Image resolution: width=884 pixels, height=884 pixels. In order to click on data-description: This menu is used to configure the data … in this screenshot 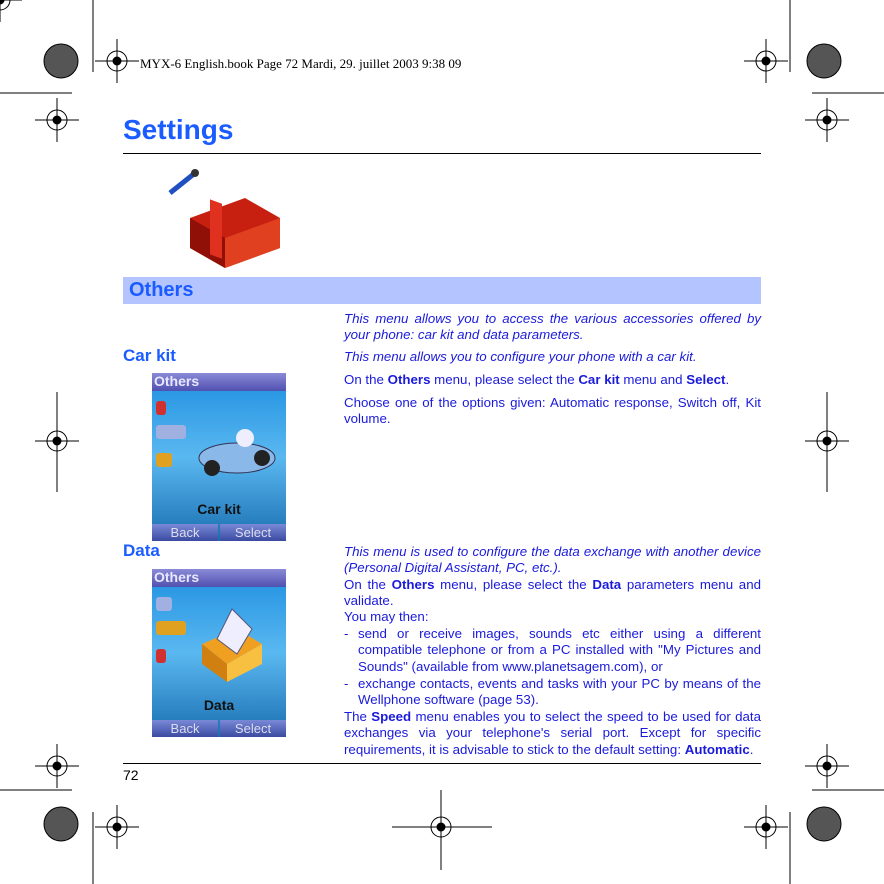, I will do `click(552, 560)`.